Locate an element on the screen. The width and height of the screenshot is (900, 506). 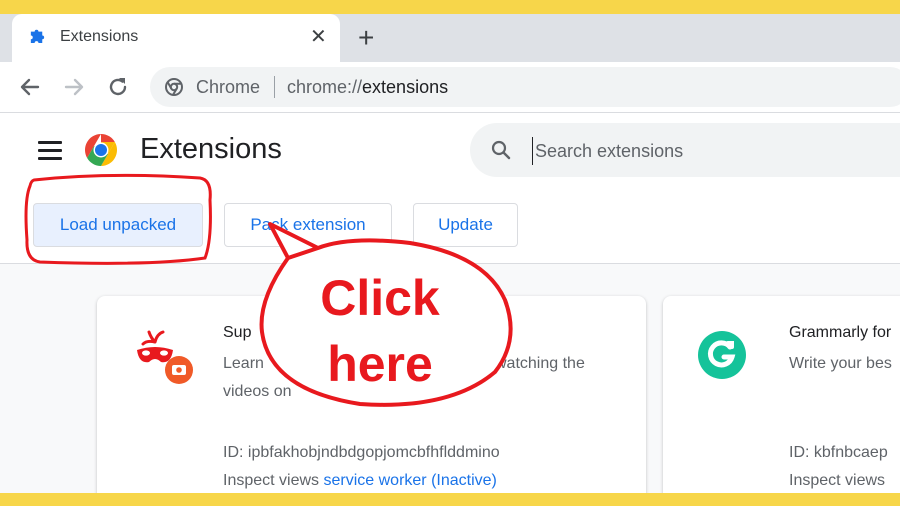
omnibox-divider is located at coordinates (274, 87).